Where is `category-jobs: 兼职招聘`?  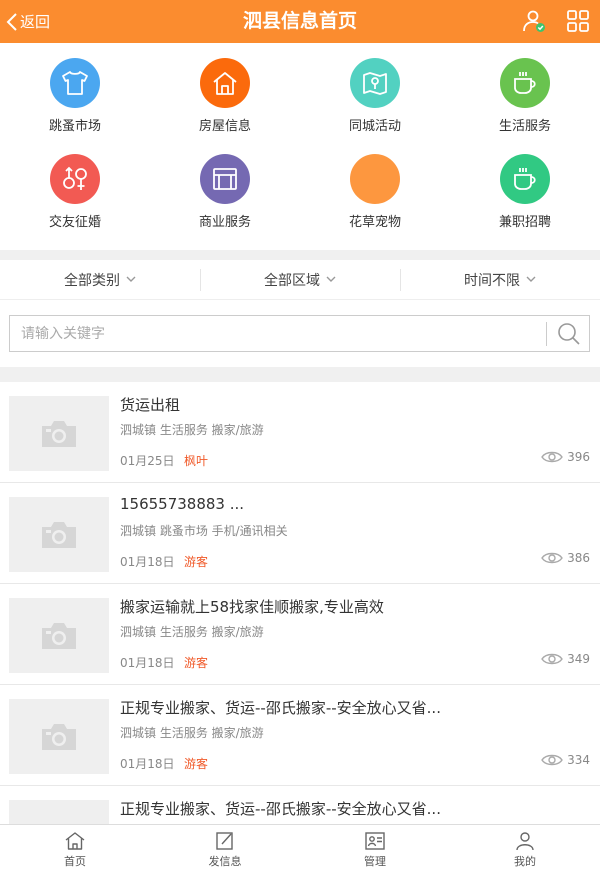 category-jobs: 兼职招聘 is located at coordinates (525, 192).